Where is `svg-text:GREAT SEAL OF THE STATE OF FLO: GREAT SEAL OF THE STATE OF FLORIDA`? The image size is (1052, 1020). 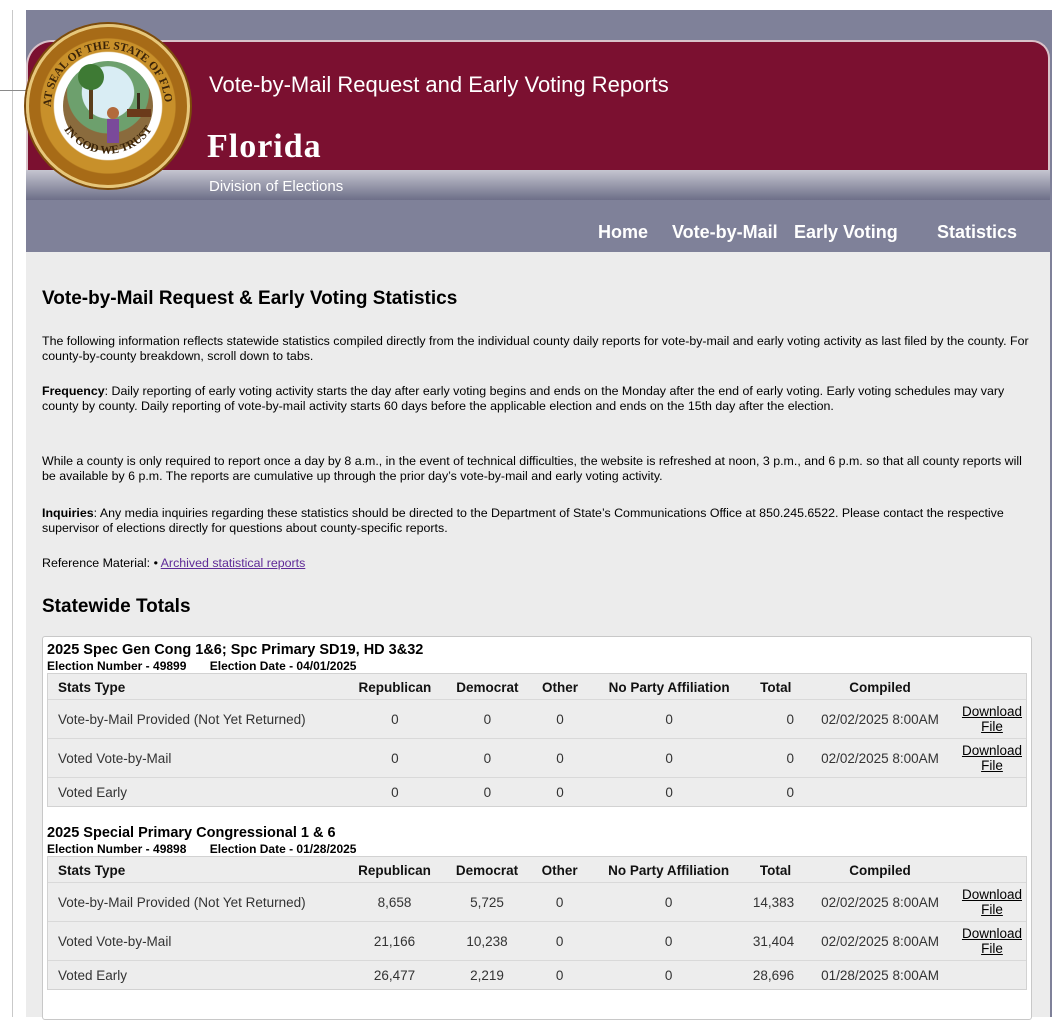
svg-text:GREAT SEAL OF THE STATE OF FLO: GREAT SEAL OF THE STATE OF FLORIDA is located at coordinates (101, 67).